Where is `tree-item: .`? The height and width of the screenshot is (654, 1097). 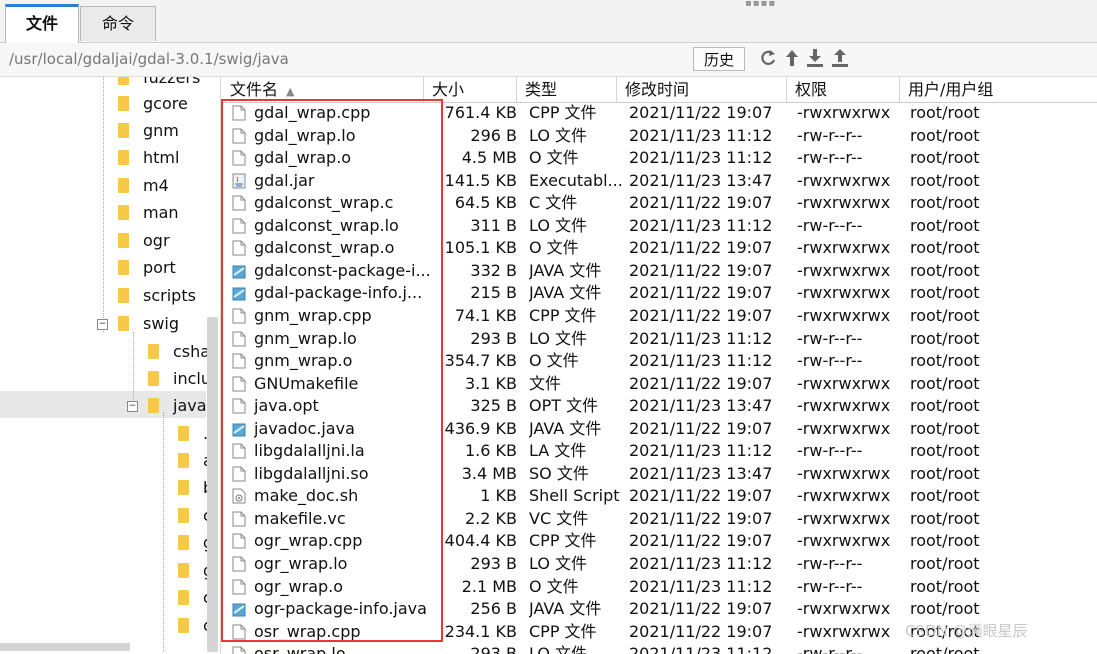
tree-item: . is located at coordinates (193, 434).